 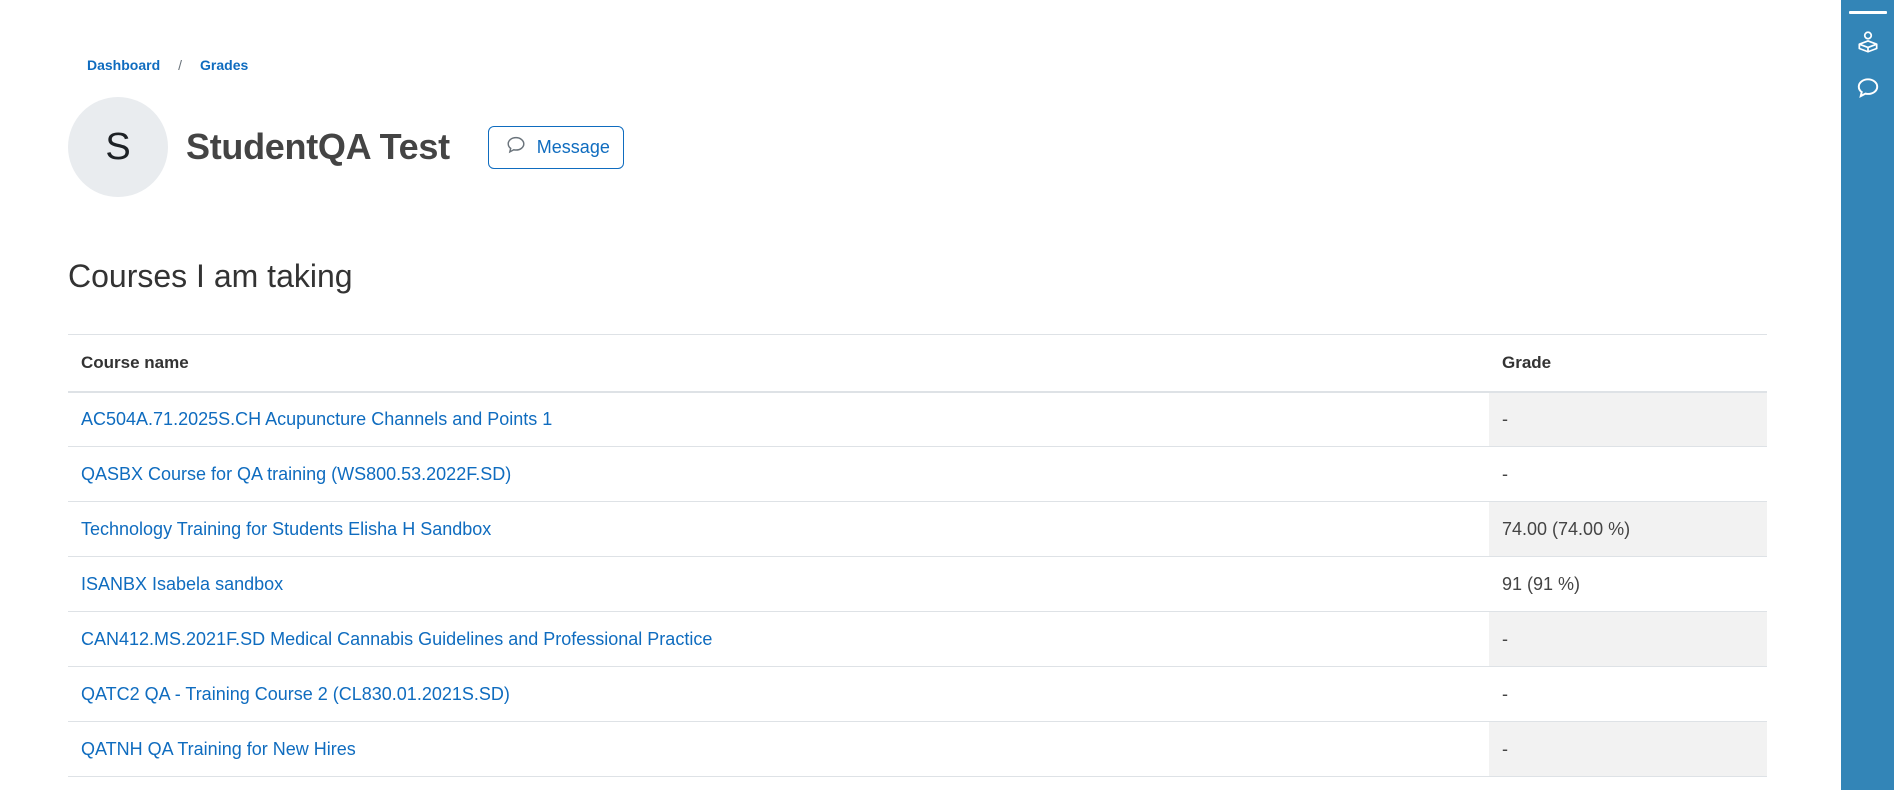 I want to click on message-button-label: Message, so click(x=573, y=146).